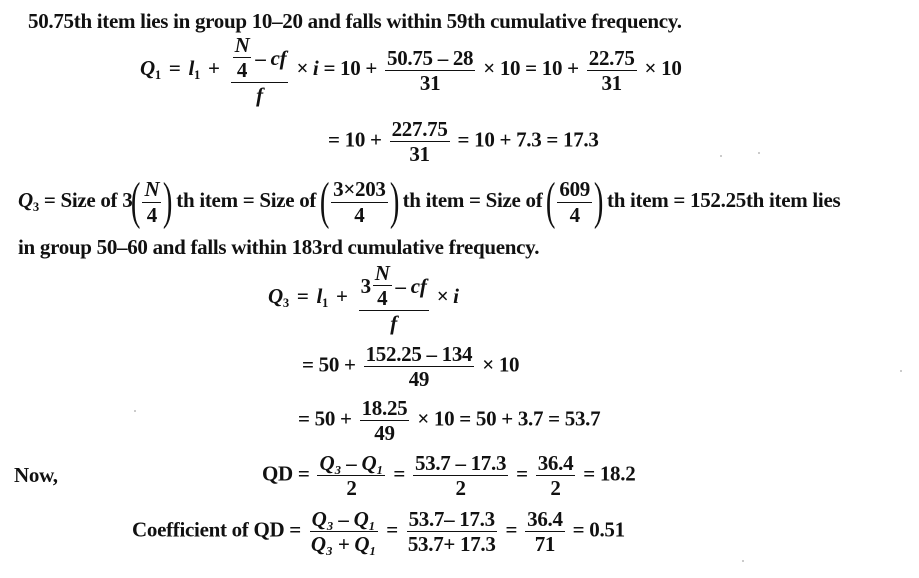  What do you see at coordinates (449, 421) in the screenshot?
I see `q3-step2: = 50 + 18.25 49 × 10 = 50 + 3.7 = 53.7` at bounding box center [449, 421].